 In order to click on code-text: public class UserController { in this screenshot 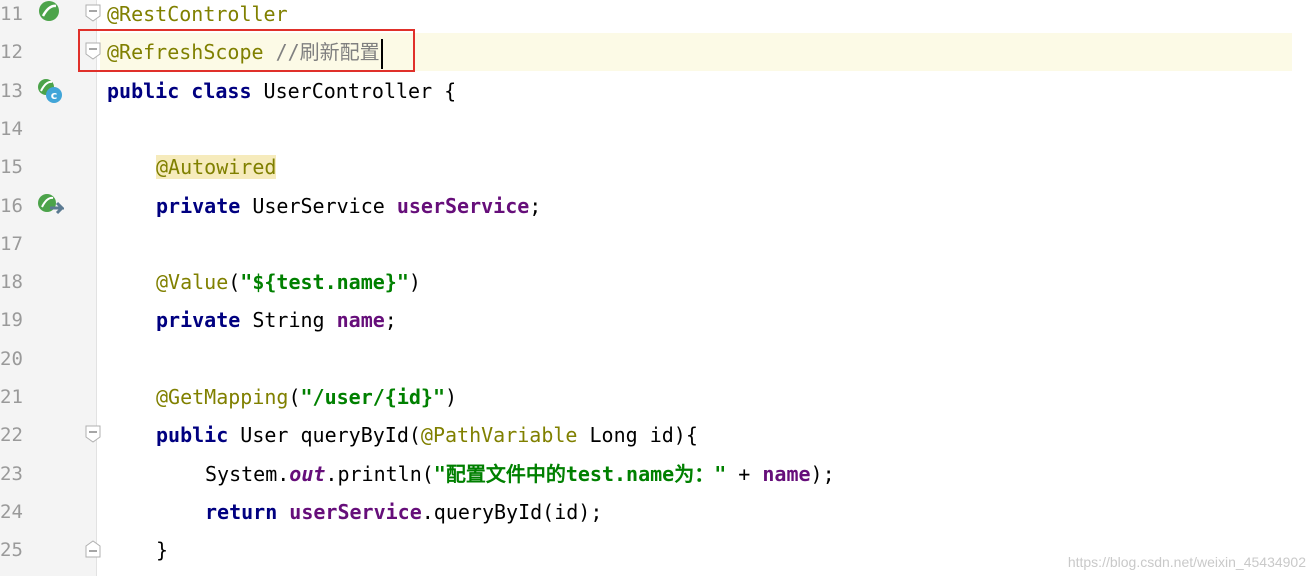, I will do `click(281, 91)`.